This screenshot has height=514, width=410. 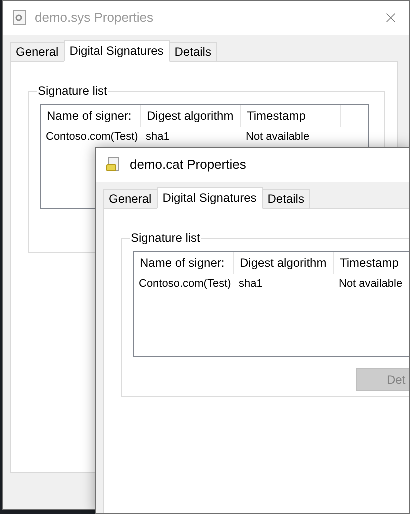 What do you see at coordinates (20, 18) in the screenshot?
I see `gear-file-icon` at bounding box center [20, 18].